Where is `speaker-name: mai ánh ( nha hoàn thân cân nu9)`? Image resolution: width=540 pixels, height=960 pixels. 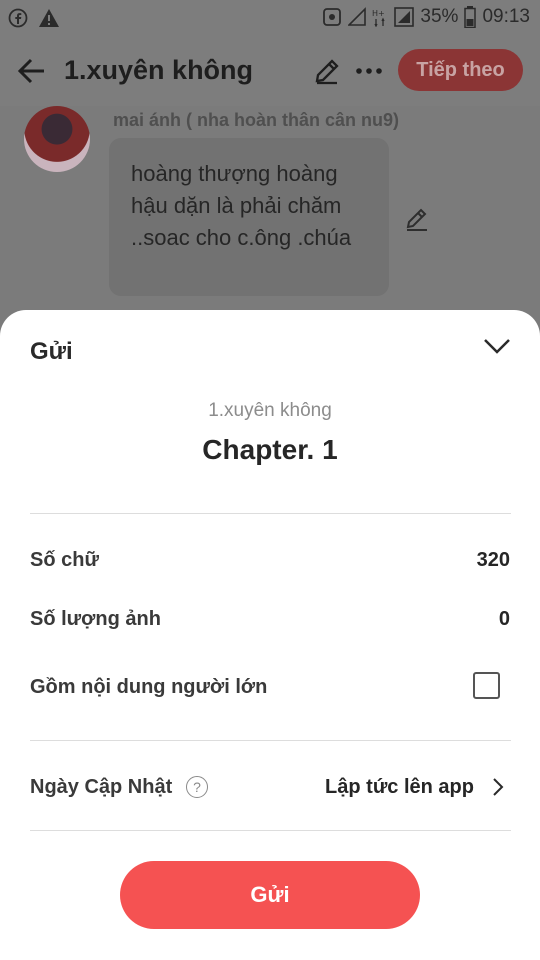 speaker-name: mai ánh ( nha hoàn thân cân nu9) is located at coordinates (256, 120).